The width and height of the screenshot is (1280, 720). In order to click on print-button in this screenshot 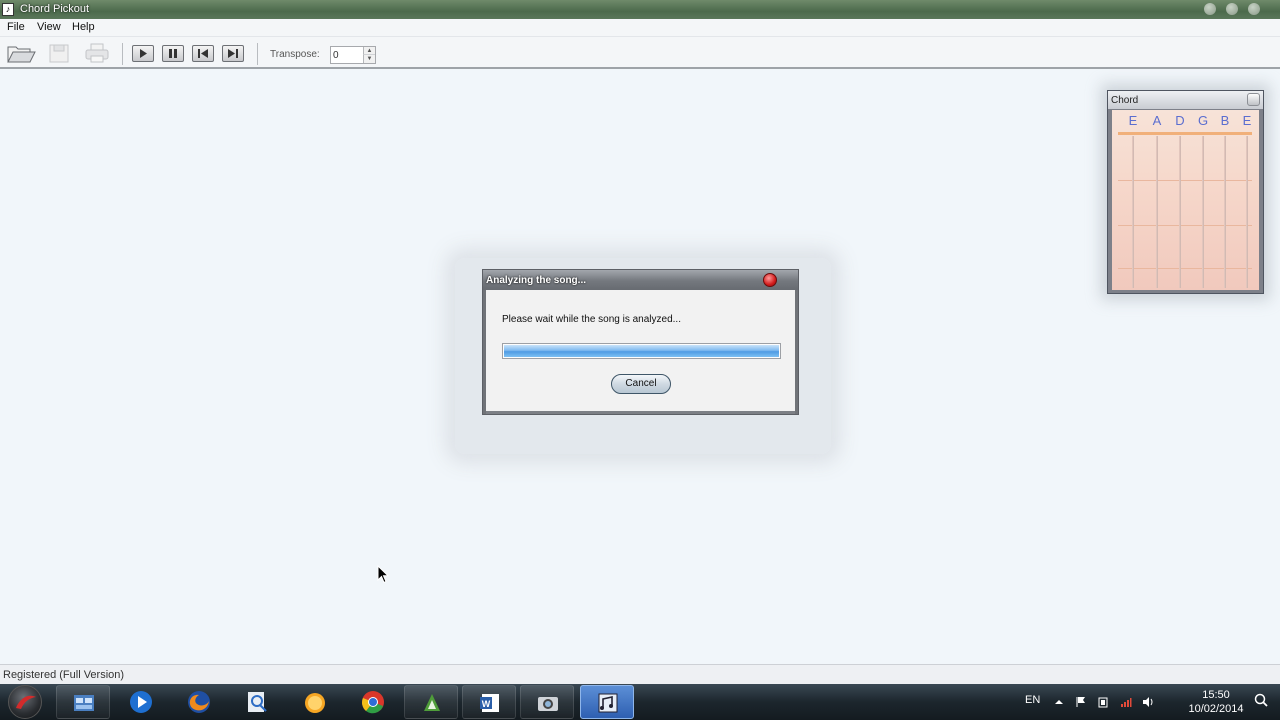, I will do `click(98, 53)`.